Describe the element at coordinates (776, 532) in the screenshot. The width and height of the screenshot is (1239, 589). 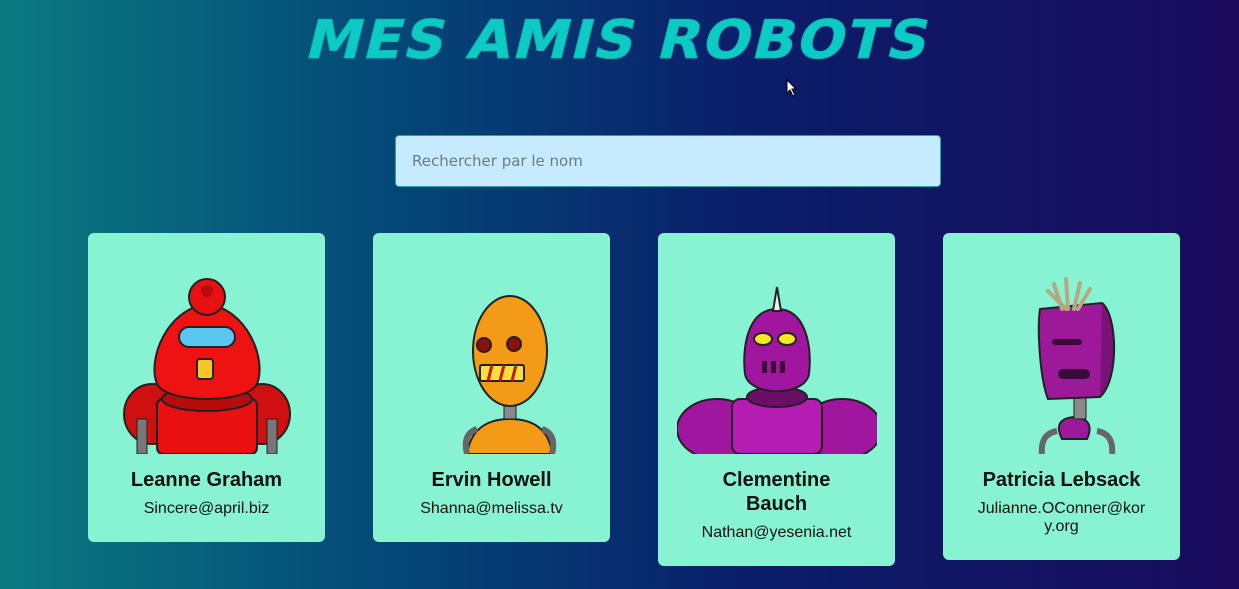
I see `robot-email: Nathan@yesenia.net` at that location.